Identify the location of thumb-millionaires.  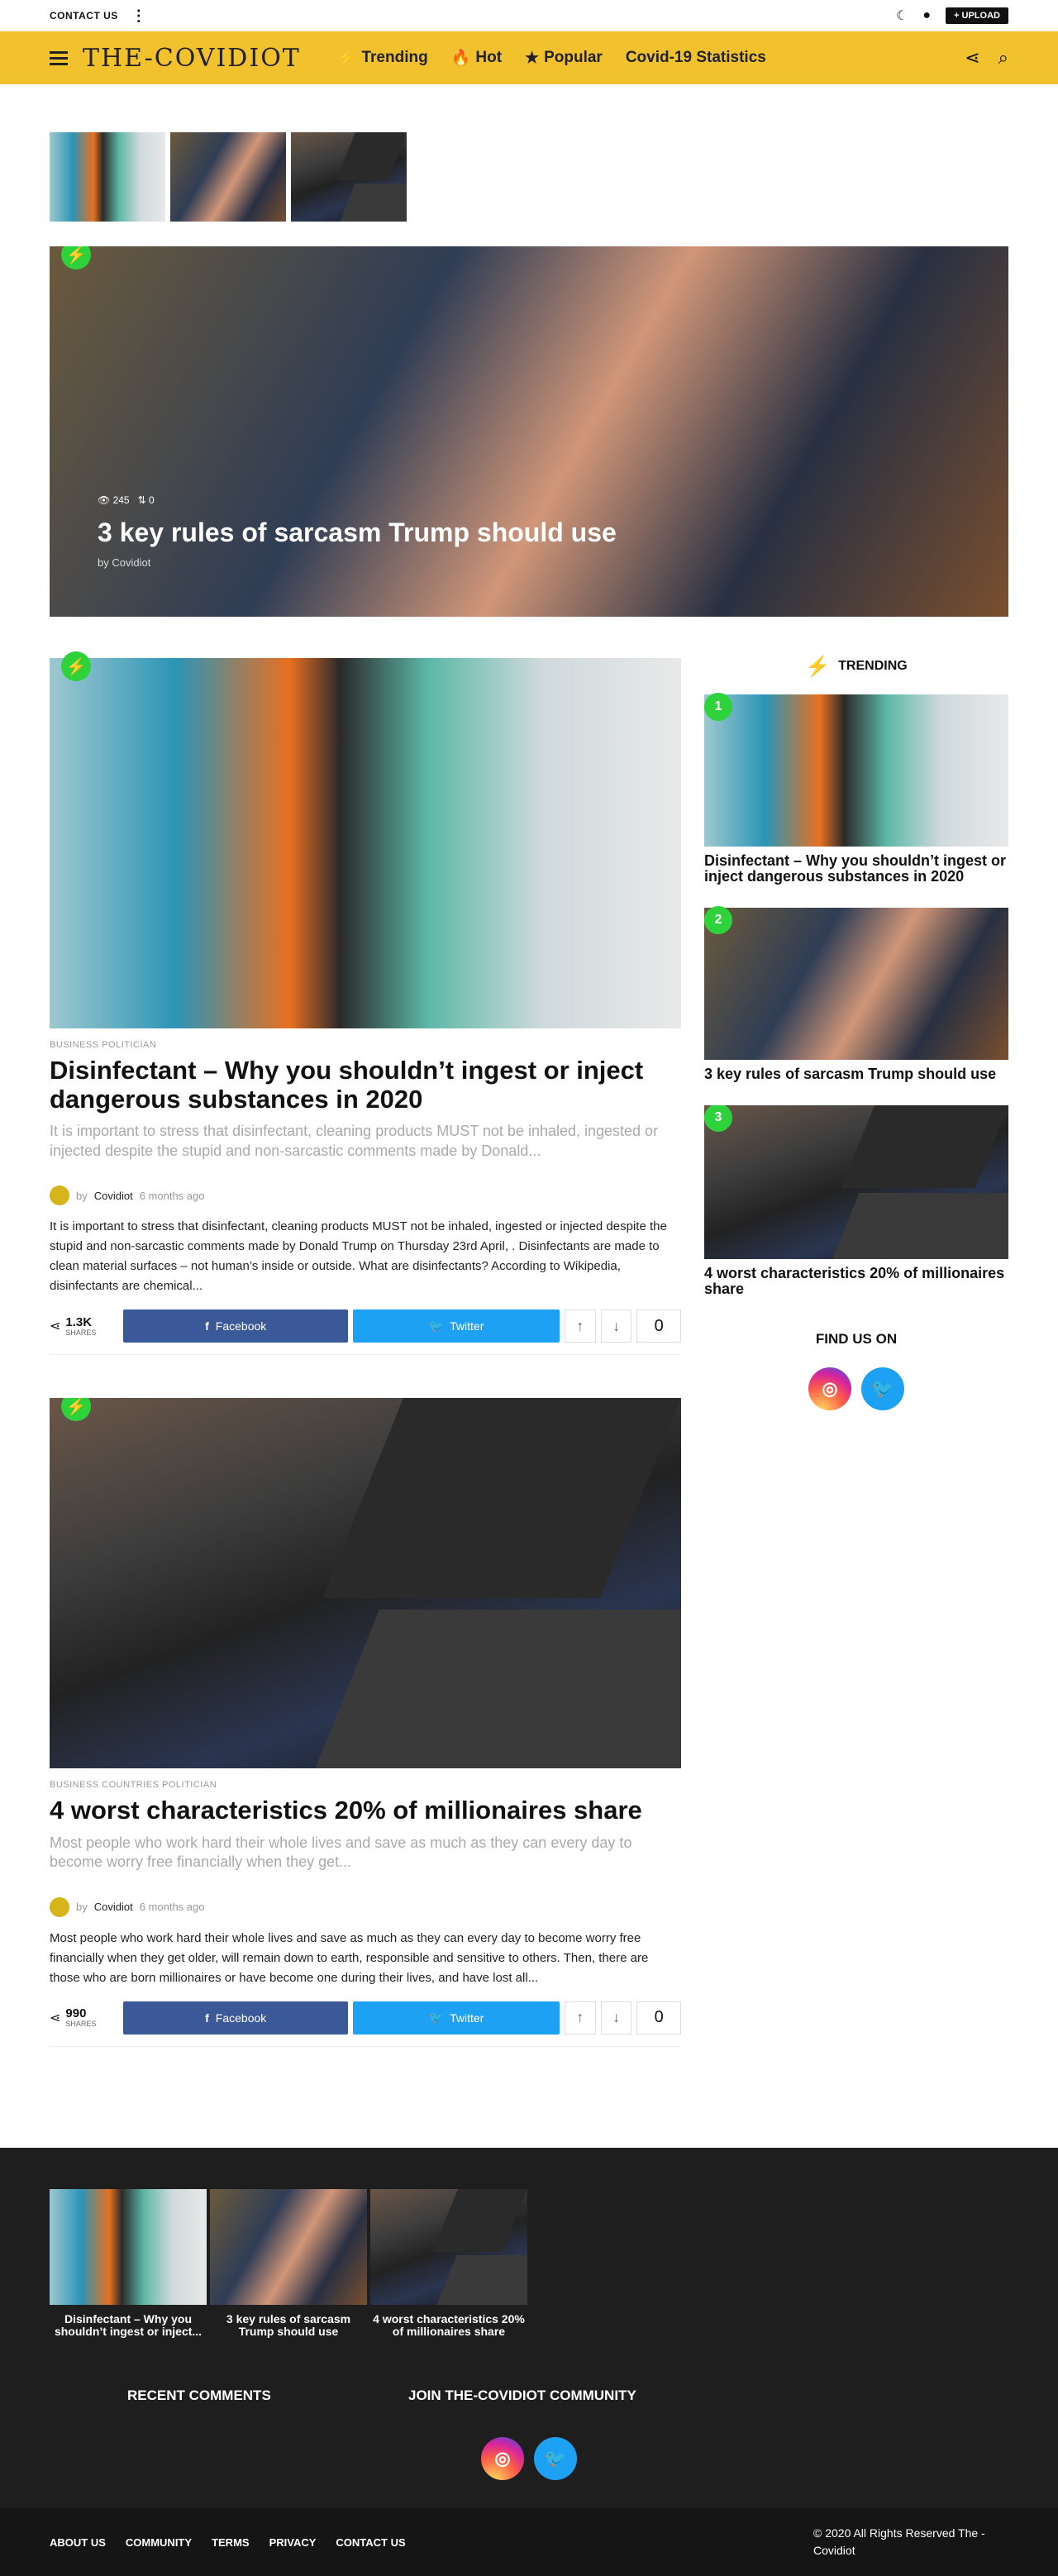
(349, 177).